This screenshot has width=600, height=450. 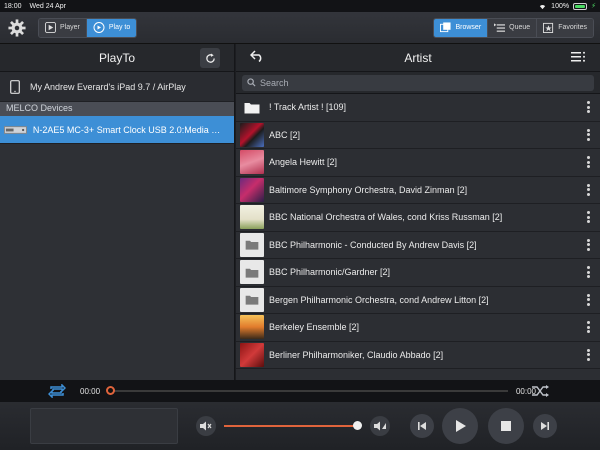 I want to click on play-button, so click(x=460, y=426).